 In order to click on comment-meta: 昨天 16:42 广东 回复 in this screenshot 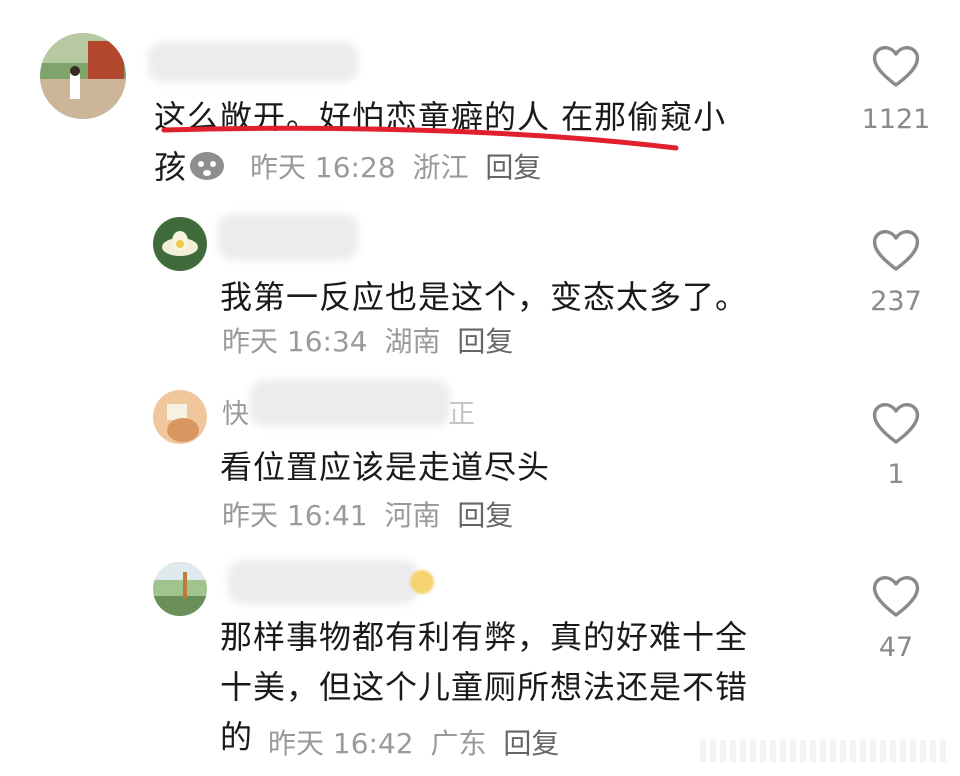, I will do `click(417, 742)`.